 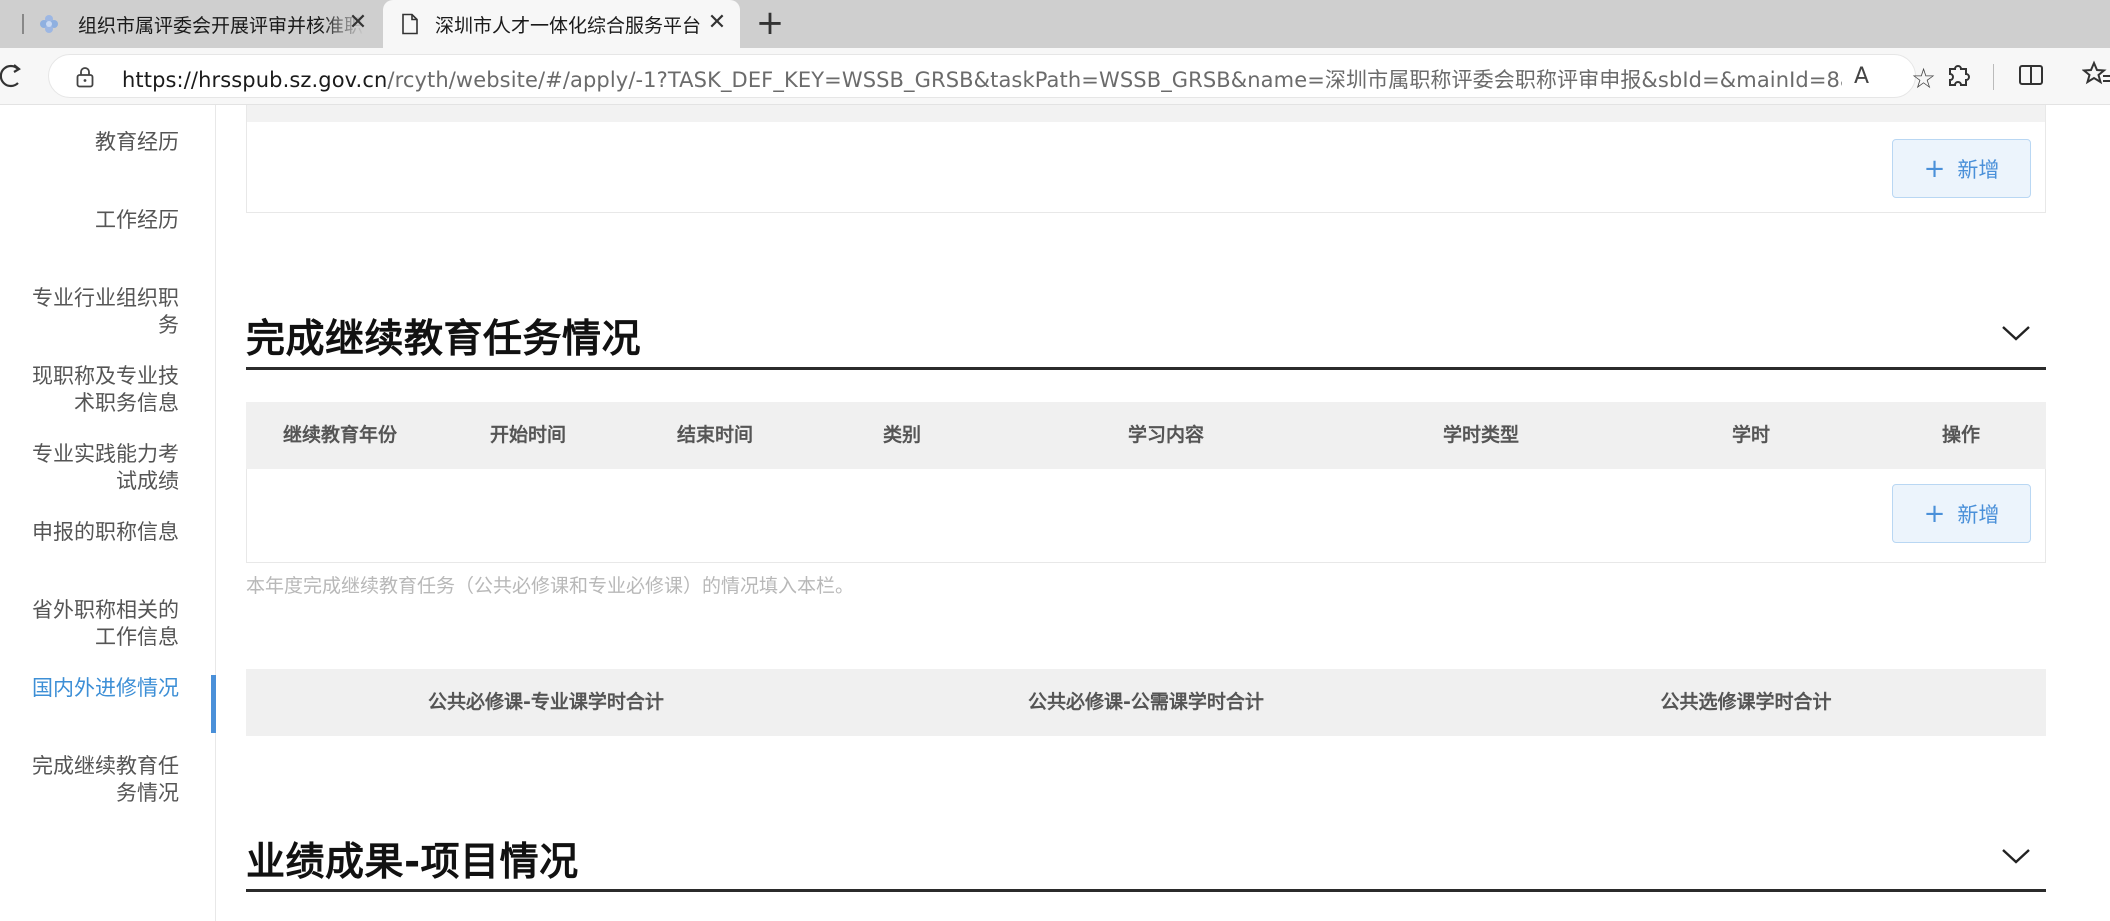 I want to click on column-header: 结束时间, so click(x=714, y=435).